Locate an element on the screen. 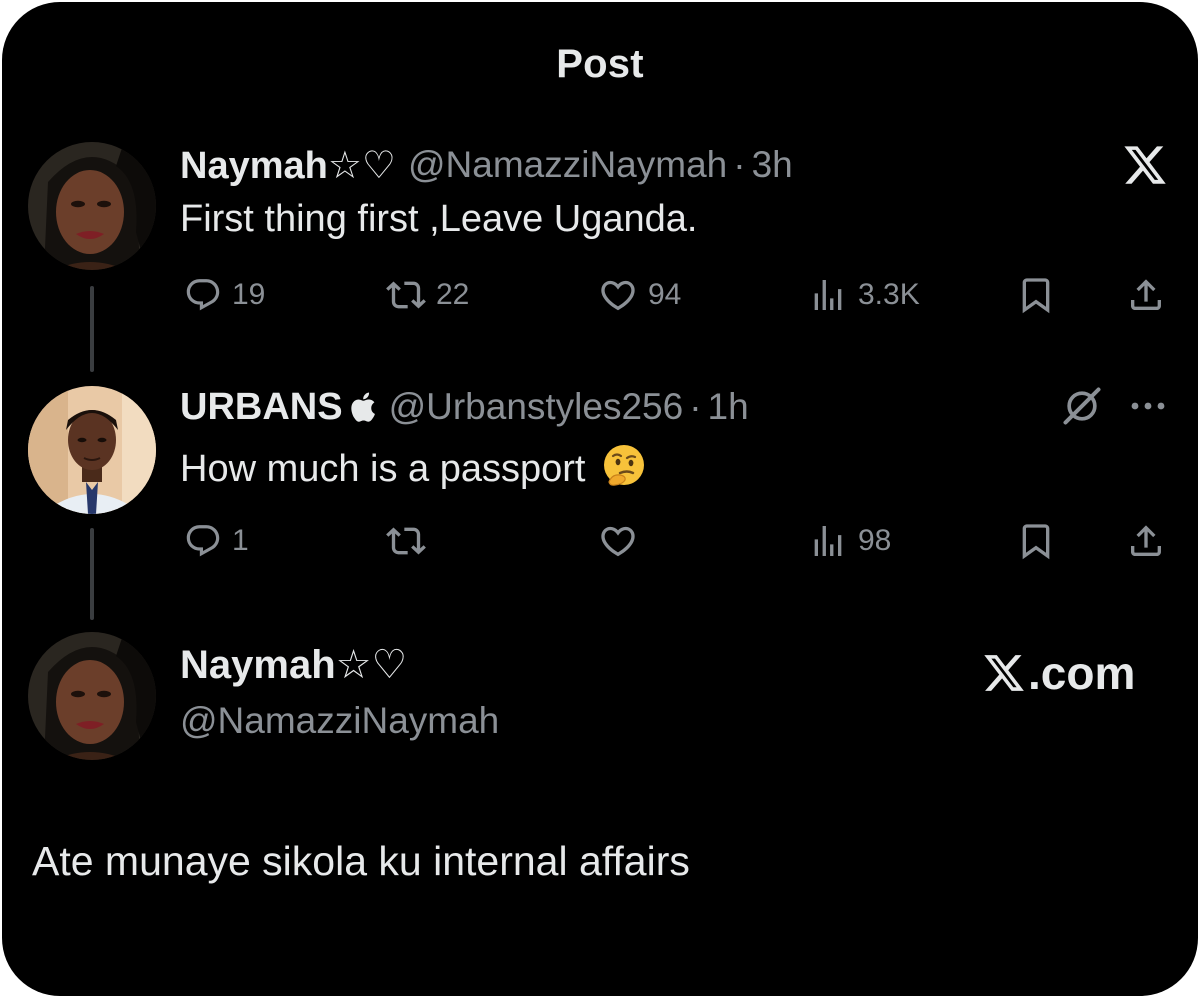 This screenshot has width=1200, height=998. reply-count: 1 is located at coordinates (240, 540).